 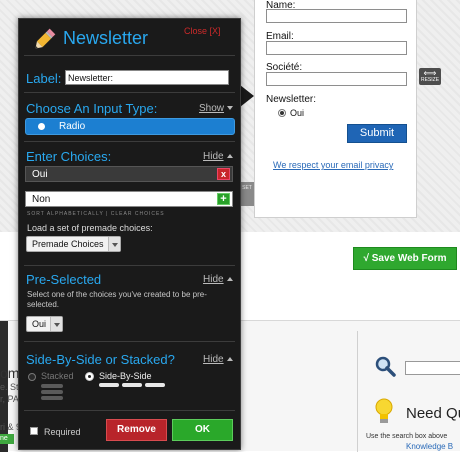 What do you see at coordinates (247, 194) in the screenshot?
I see `side-tab: SET` at bounding box center [247, 194].